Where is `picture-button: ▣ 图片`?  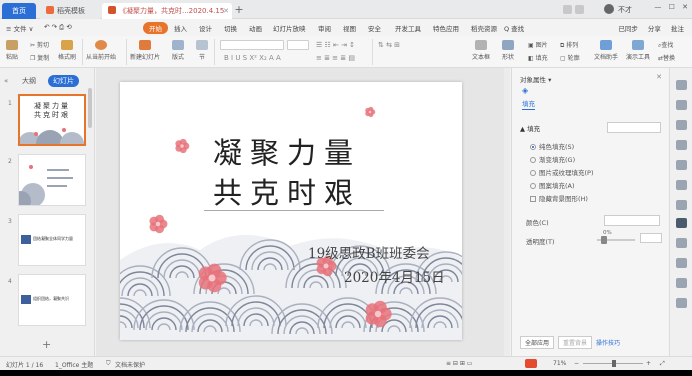 picture-button: ▣ 图片 is located at coordinates (538, 44).